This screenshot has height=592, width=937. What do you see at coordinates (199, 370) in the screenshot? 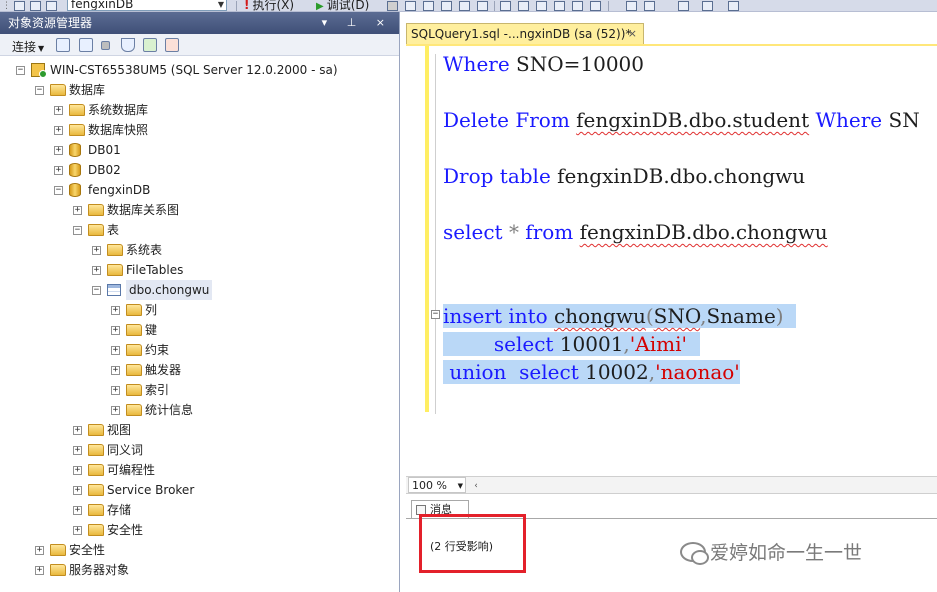
I see `tree-node-triggers: + 触发器` at bounding box center [199, 370].